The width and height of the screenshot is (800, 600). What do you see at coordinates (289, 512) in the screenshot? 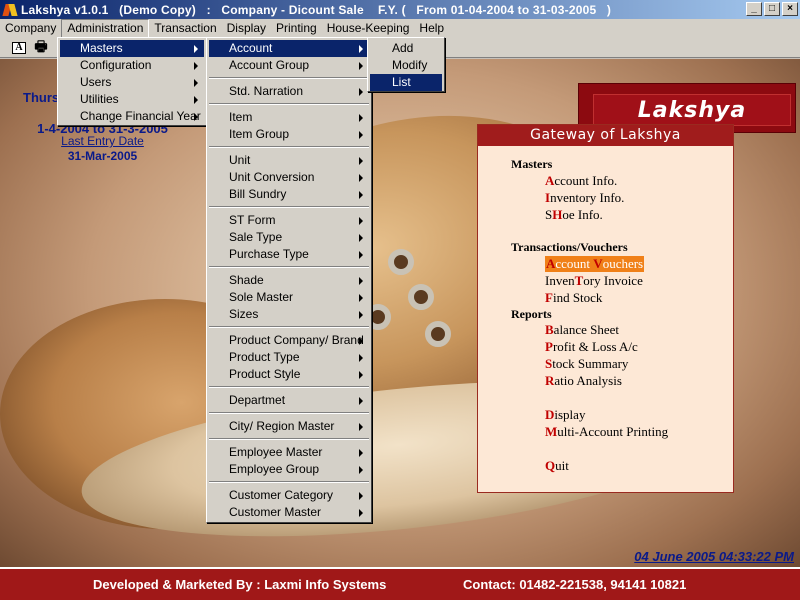
I see `masters-item-customer-master: Customer Master` at bounding box center [289, 512].